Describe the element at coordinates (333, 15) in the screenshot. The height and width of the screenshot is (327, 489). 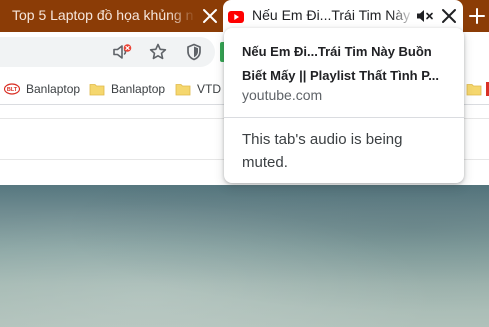
I see `tab-title: Nếu Em Đi...Trái Tim Này Bu` at that location.